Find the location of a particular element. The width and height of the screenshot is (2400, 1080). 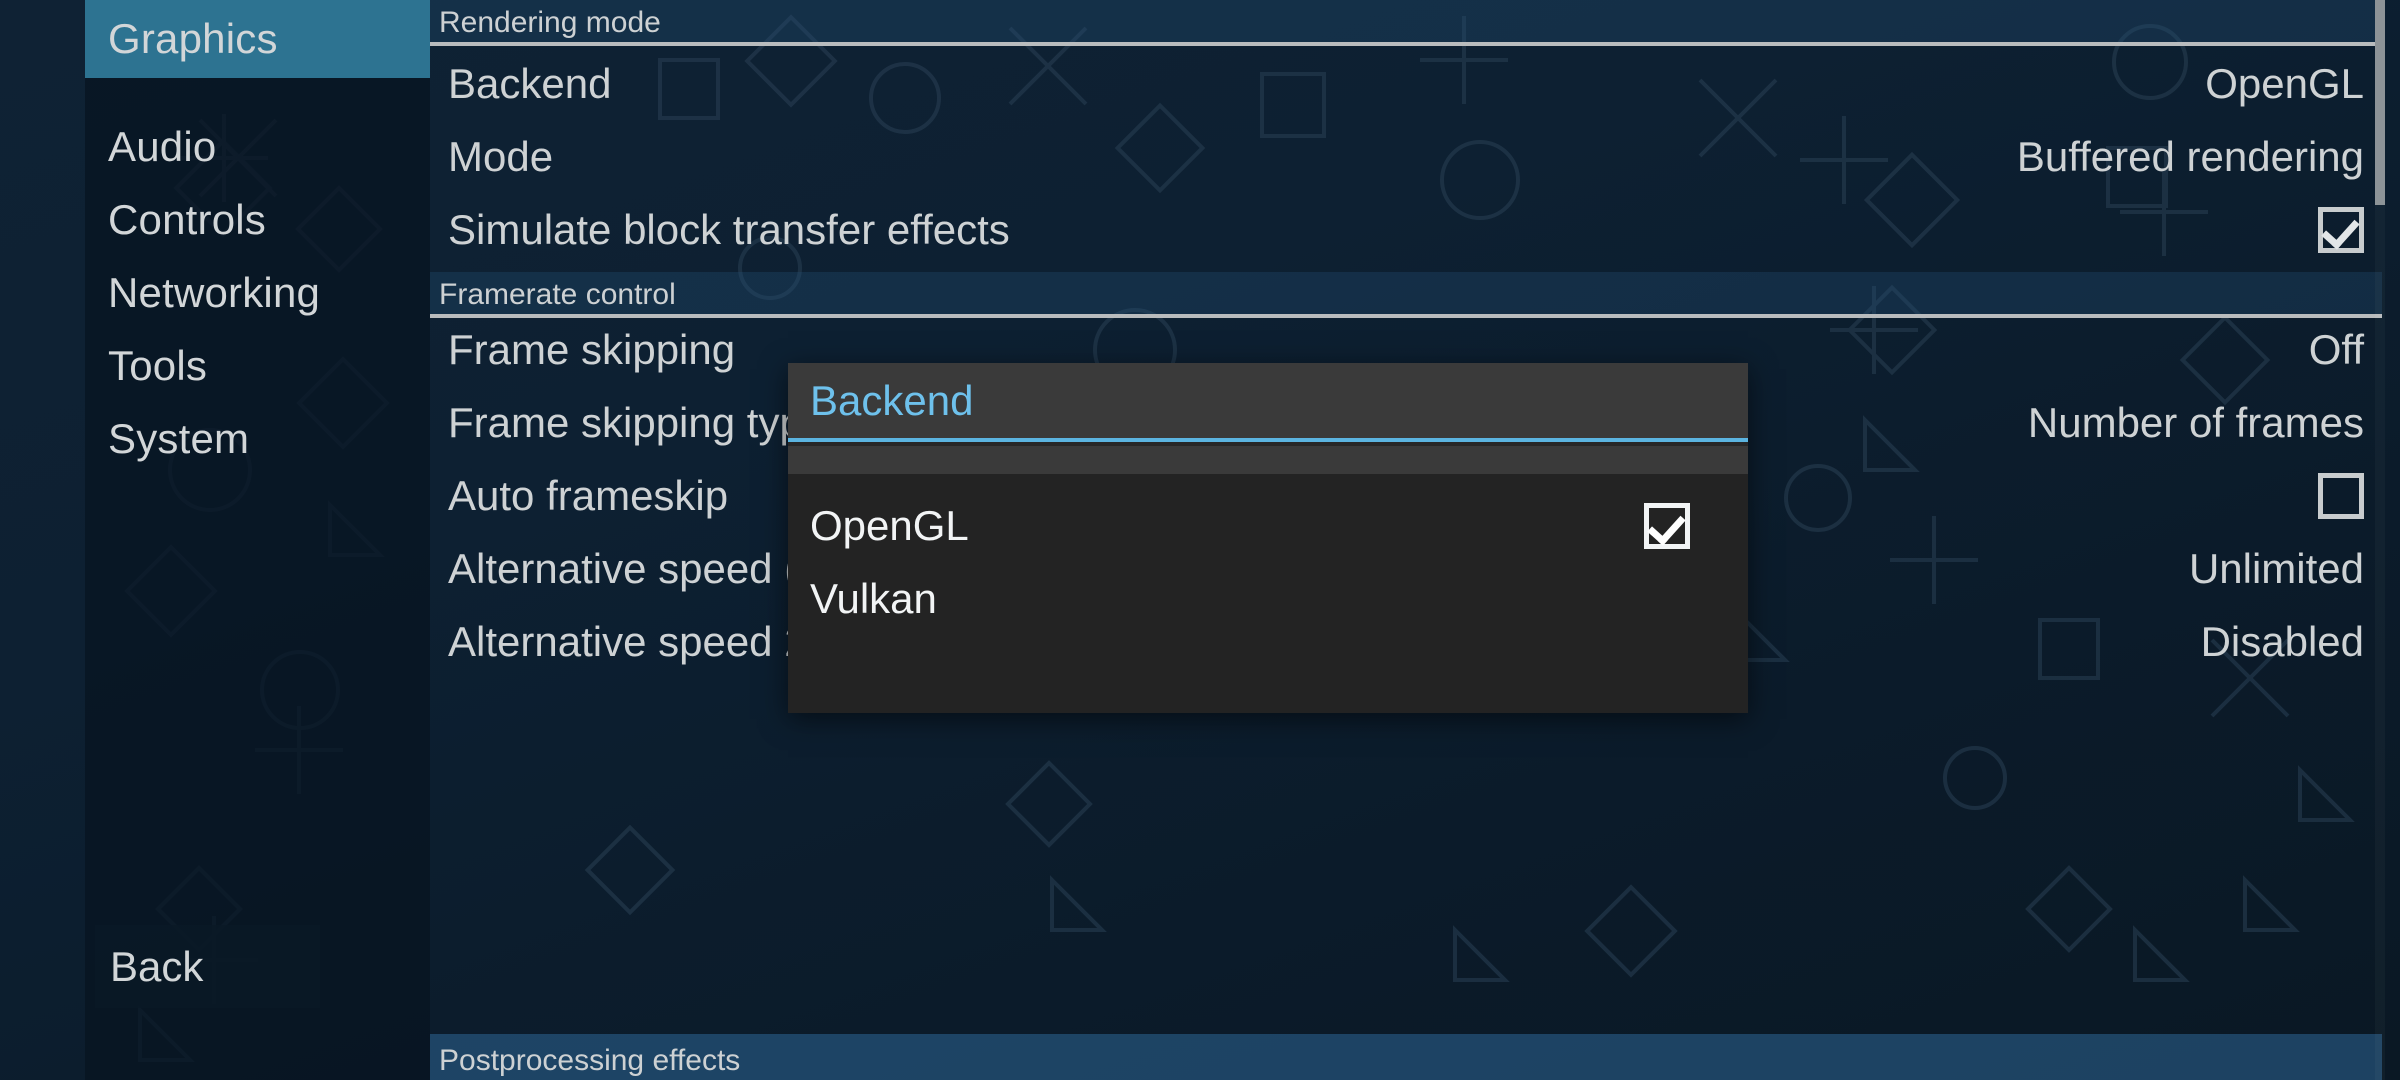

setting-label: Backend is located at coordinates (530, 83).